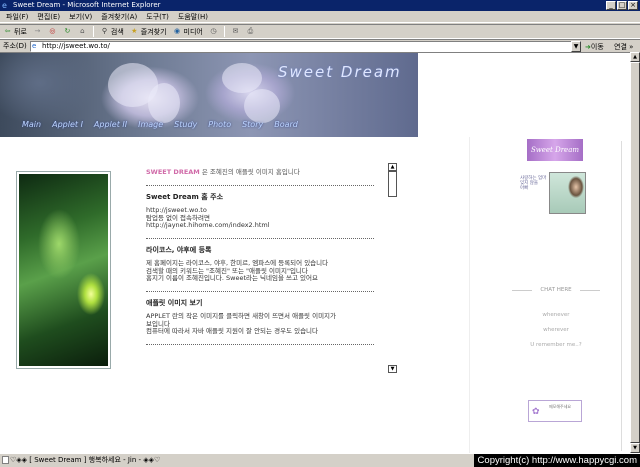 This screenshot has height=467, width=640. What do you see at coordinates (177, 31) in the screenshot?
I see `media-icon: ◉` at bounding box center [177, 31].